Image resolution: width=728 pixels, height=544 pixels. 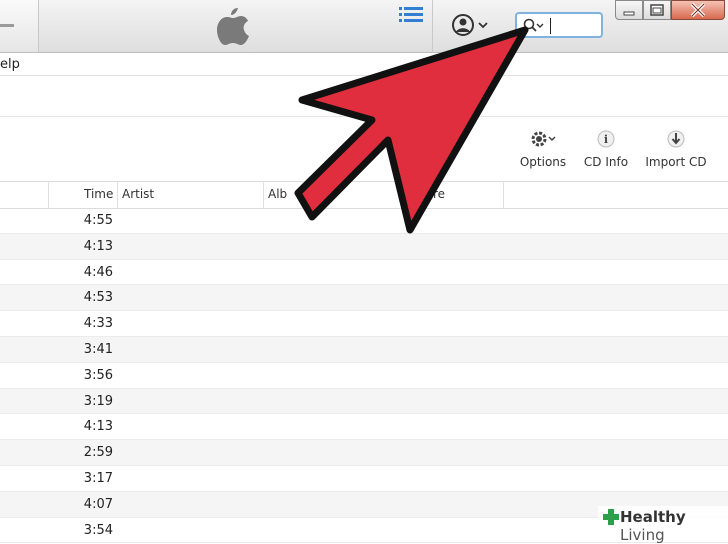 I want to click on minimize-icon, so click(x=629, y=13).